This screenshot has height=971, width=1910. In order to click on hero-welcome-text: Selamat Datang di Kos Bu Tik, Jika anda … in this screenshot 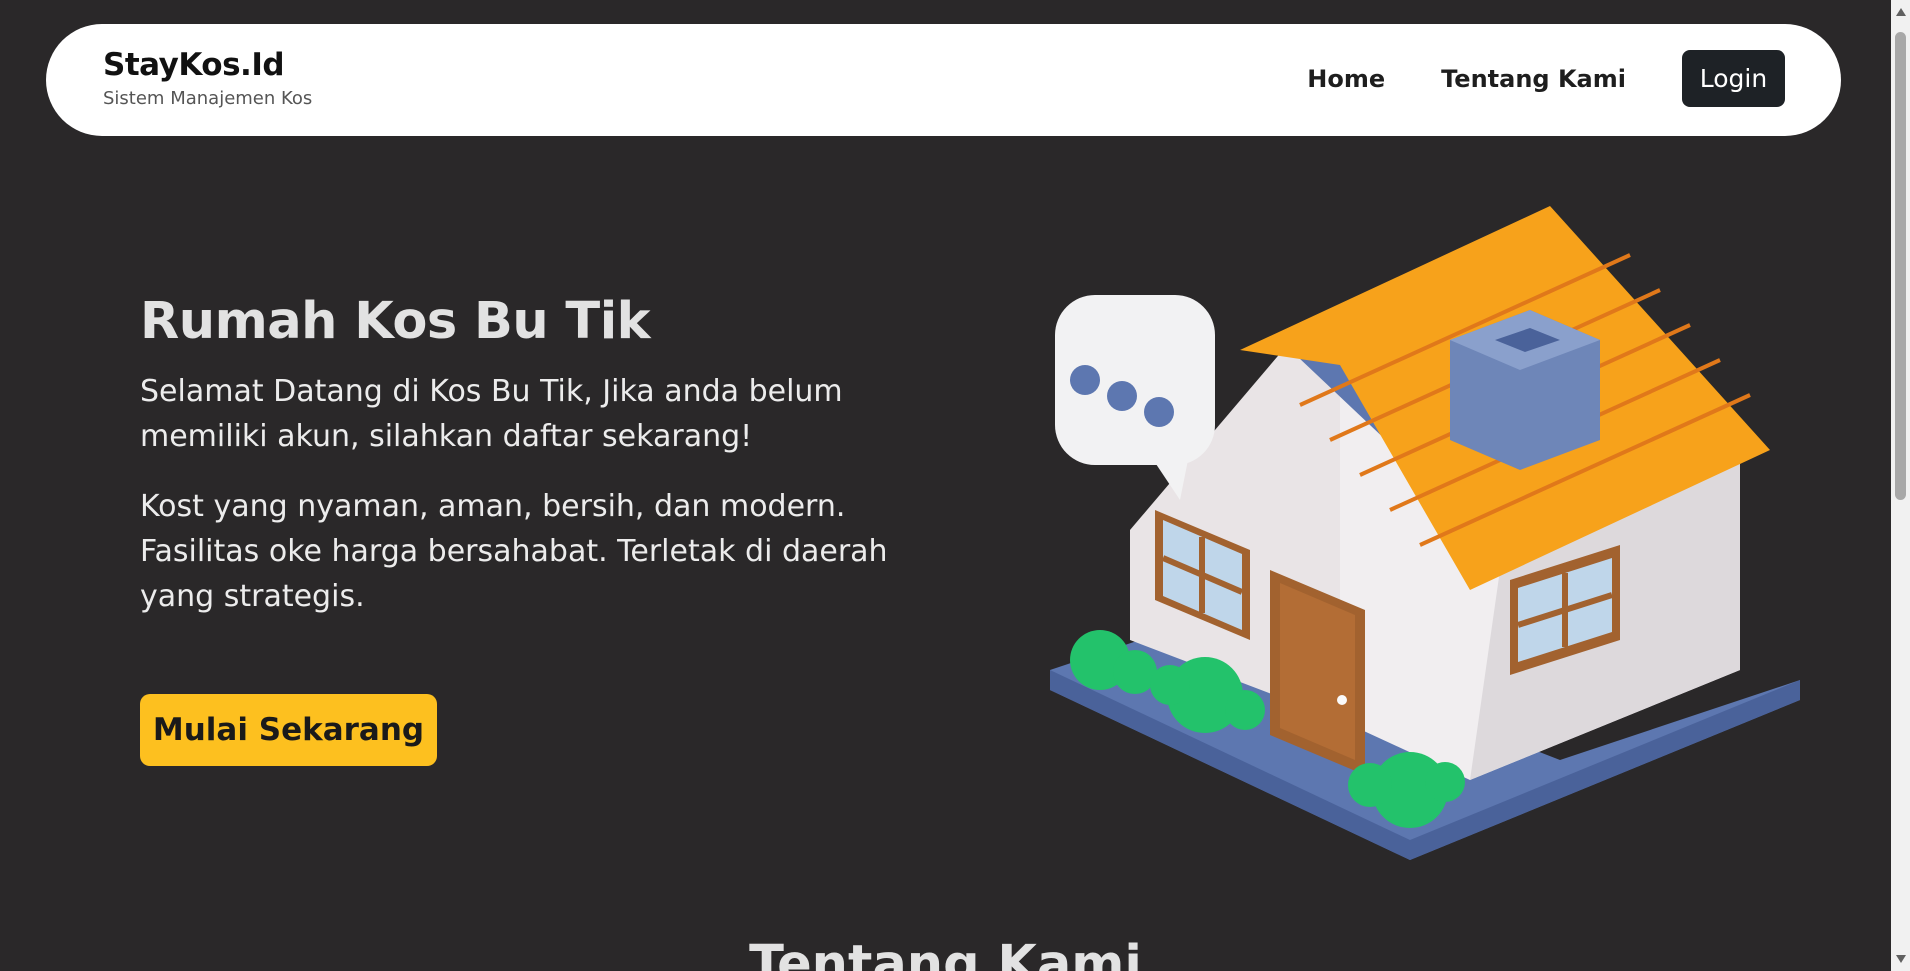, I will do `click(491, 414)`.